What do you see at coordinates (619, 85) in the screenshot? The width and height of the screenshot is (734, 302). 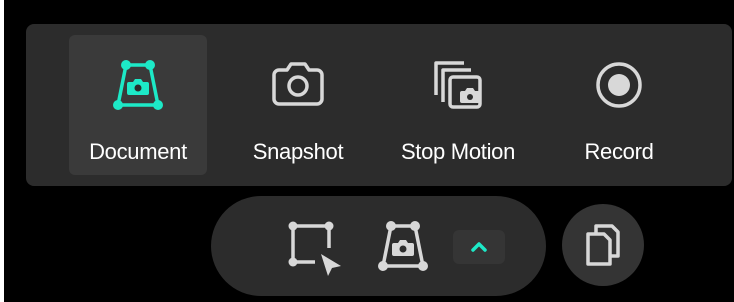 I see `record-icon` at bounding box center [619, 85].